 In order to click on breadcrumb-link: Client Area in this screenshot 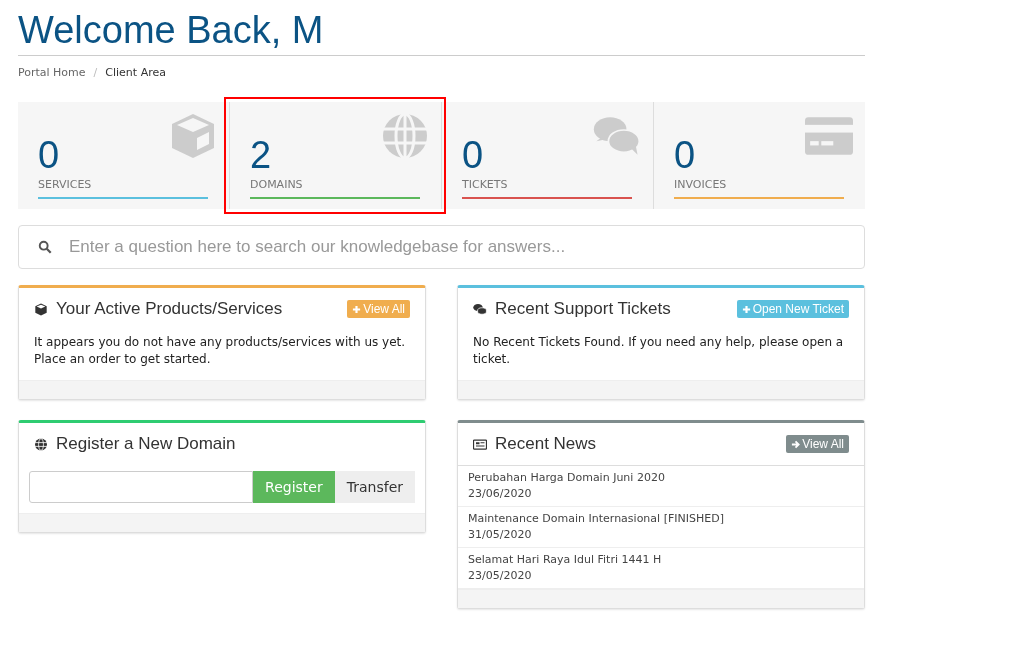, I will do `click(135, 74)`.